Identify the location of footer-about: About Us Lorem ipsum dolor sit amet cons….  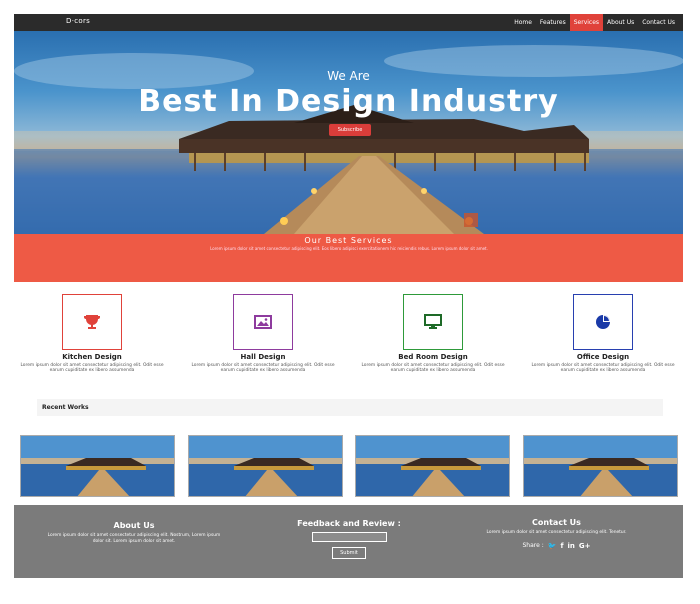
(134, 532).